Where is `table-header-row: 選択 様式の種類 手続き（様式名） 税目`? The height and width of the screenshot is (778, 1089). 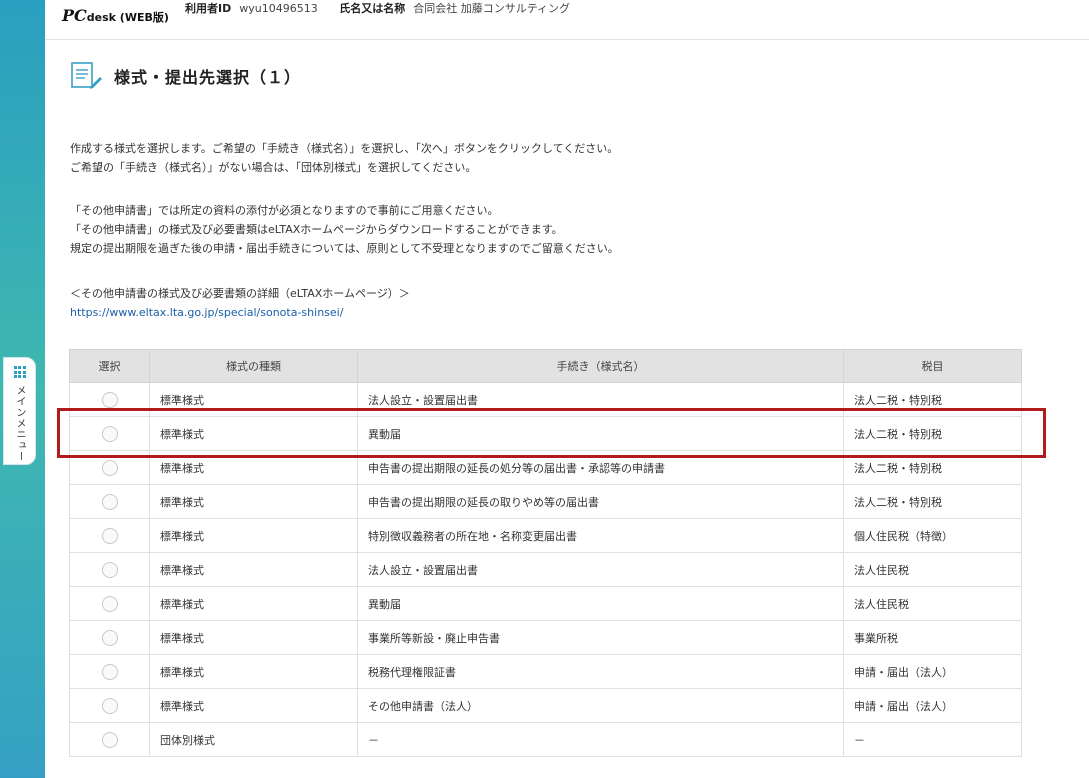 table-header-row: 選択 様式の種類 手続き（様式名） 税目 is located at coordinates (545, 366).